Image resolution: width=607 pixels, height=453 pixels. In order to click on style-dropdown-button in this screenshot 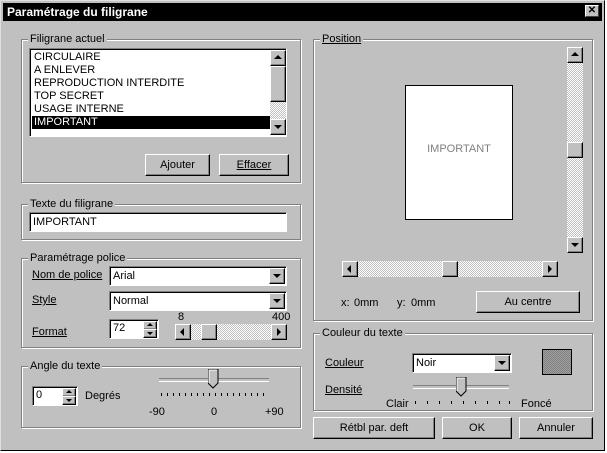, I will do `click(277, 301)`.